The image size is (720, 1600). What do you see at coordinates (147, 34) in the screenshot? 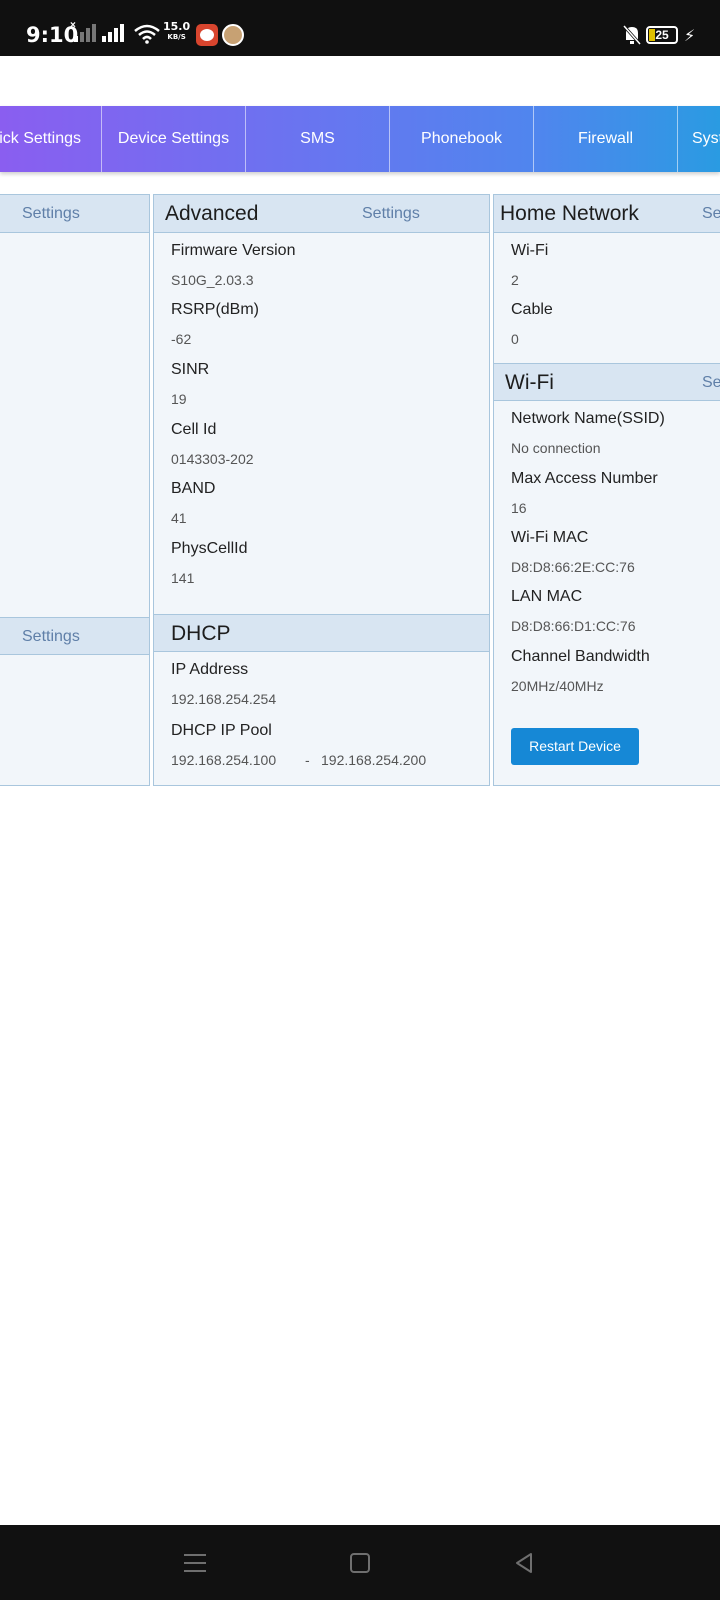
I see `wifi-icon` at bounding box center [147, 34].